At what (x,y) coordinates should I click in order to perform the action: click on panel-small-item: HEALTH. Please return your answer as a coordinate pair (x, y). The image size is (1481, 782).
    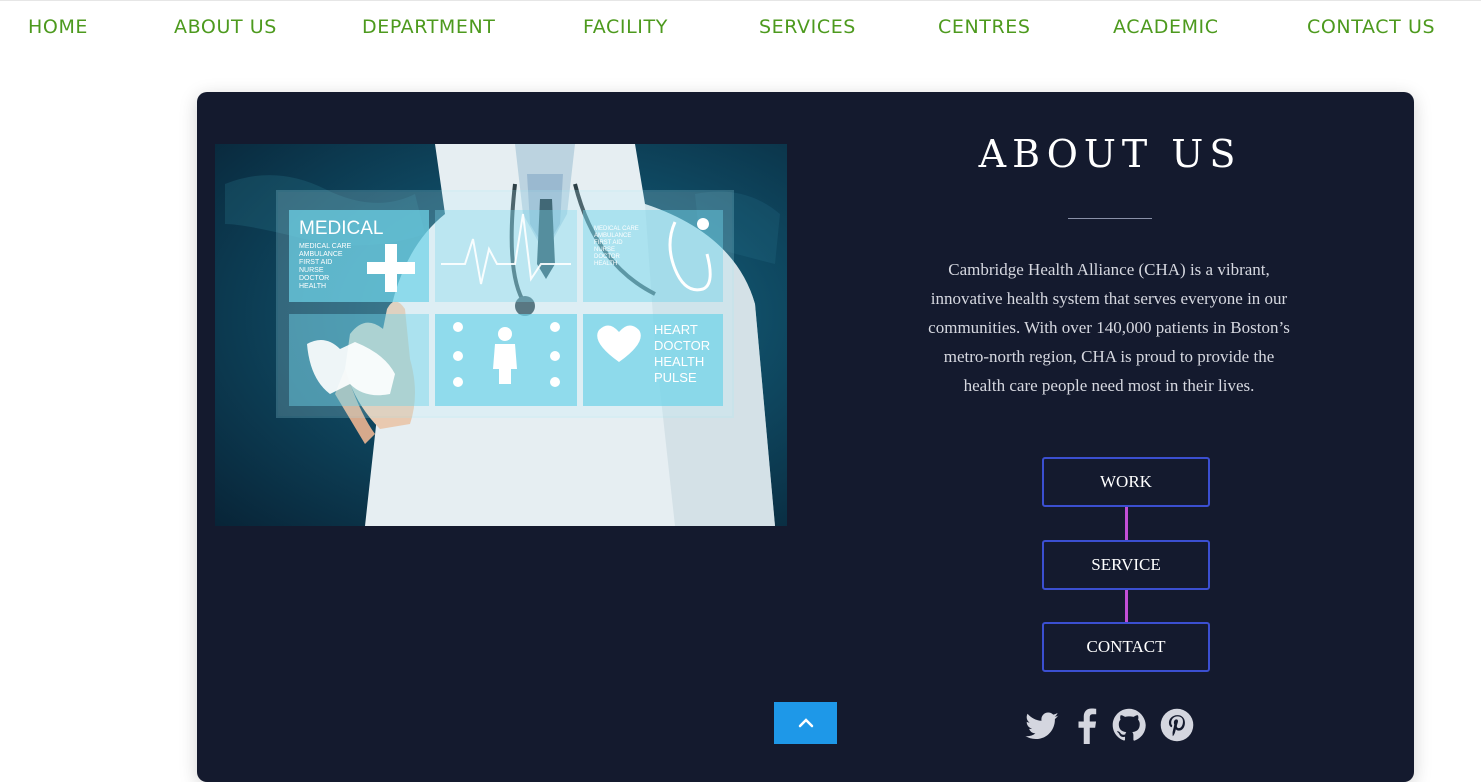
    Looking at the image, I should click on (605, 264).